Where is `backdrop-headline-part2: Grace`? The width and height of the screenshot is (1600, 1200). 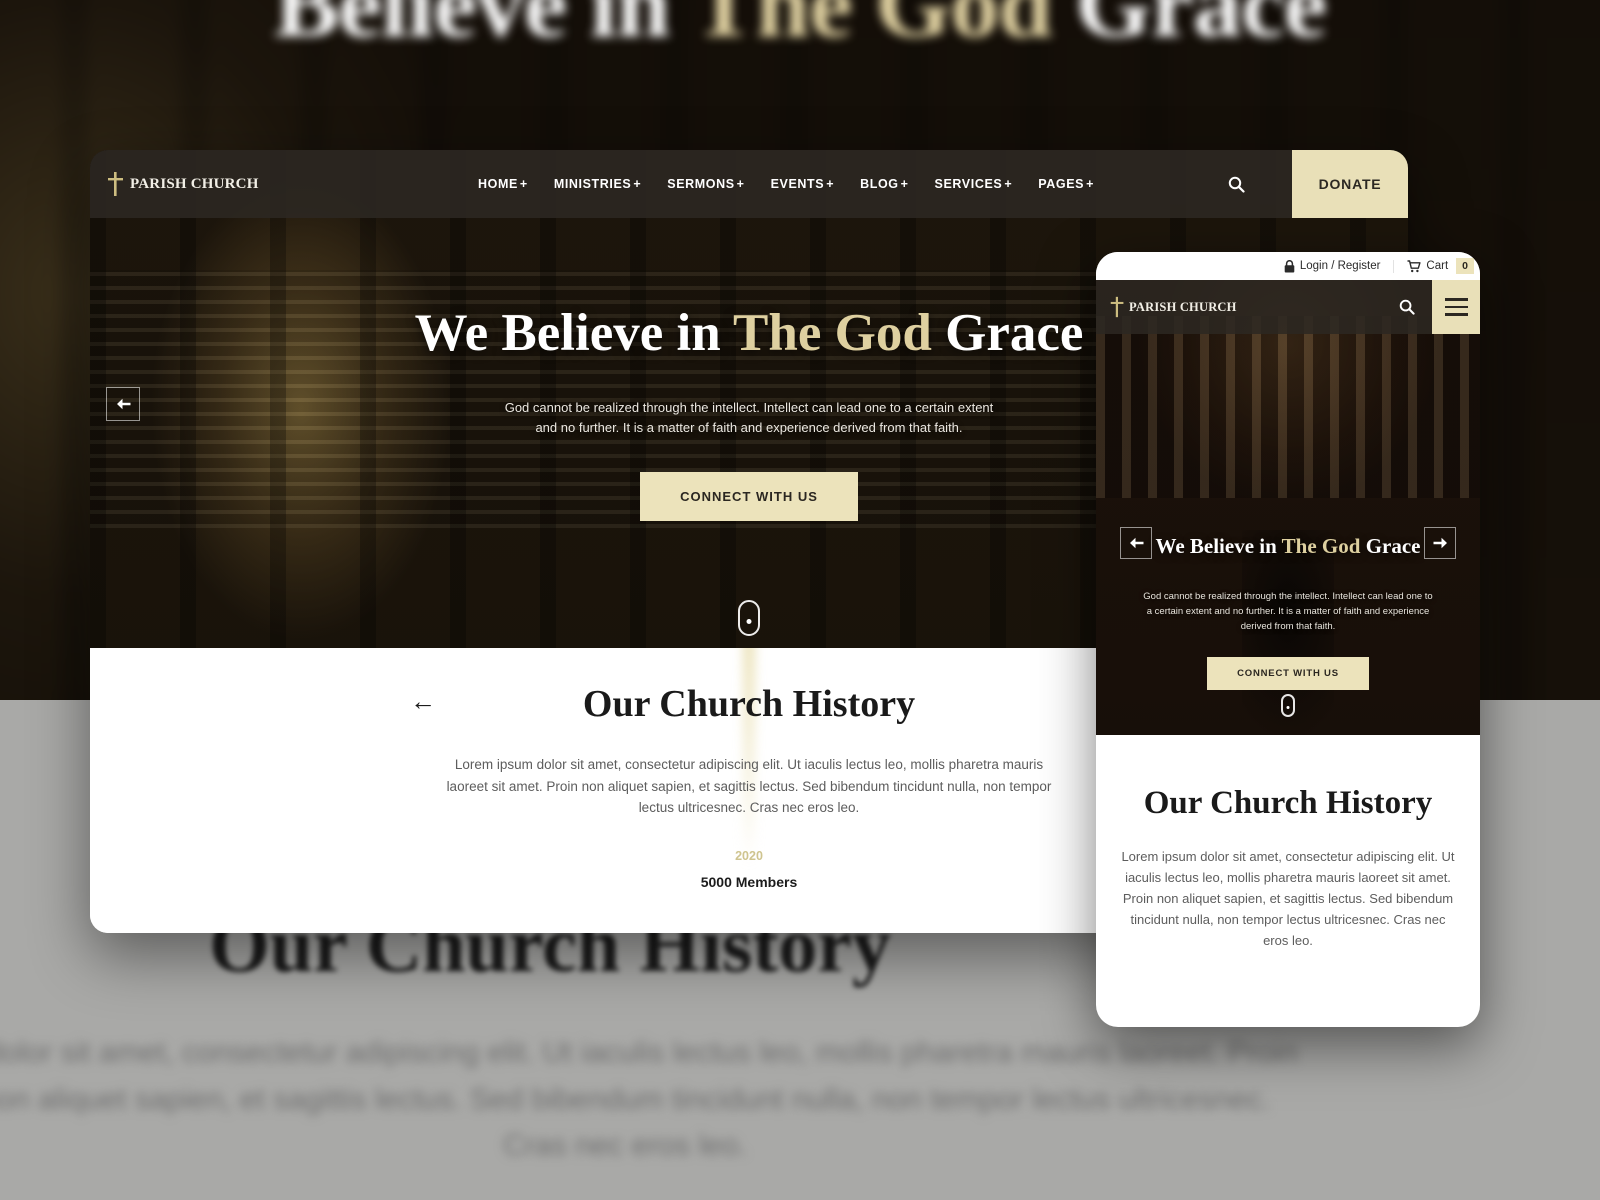
backdrop-headline-part2: Grace is located at coordinates (1201, 29).